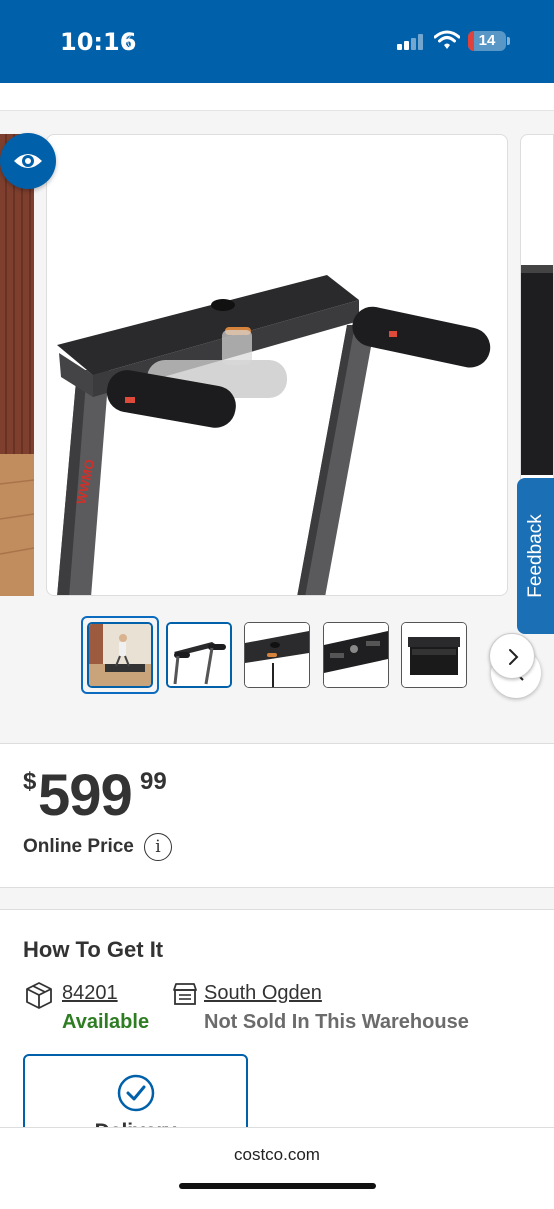  I want to click on ship-status: Available, so click(106, 1022).